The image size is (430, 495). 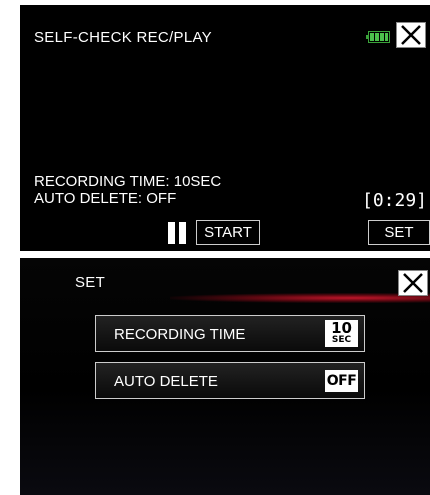 What do you see at coordinates (180, 334) in the screenshot?
I see `recording-time-label: RECORDING TIME` at bounding box center [180, 334].